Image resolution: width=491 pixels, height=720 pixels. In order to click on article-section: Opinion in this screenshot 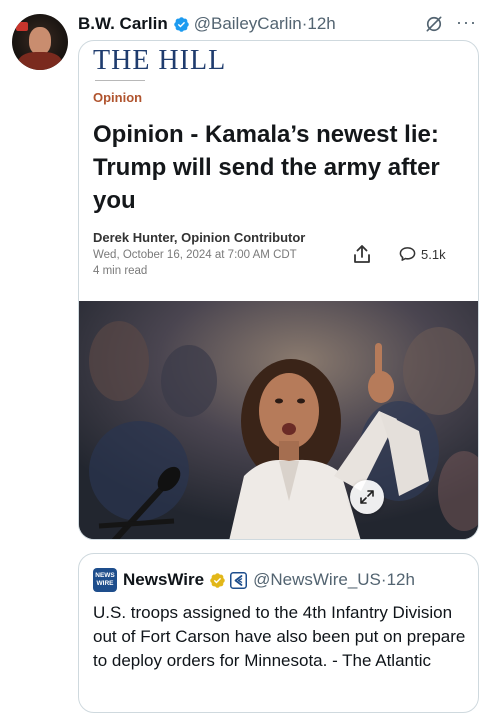, I will do `click(118, 97)`.